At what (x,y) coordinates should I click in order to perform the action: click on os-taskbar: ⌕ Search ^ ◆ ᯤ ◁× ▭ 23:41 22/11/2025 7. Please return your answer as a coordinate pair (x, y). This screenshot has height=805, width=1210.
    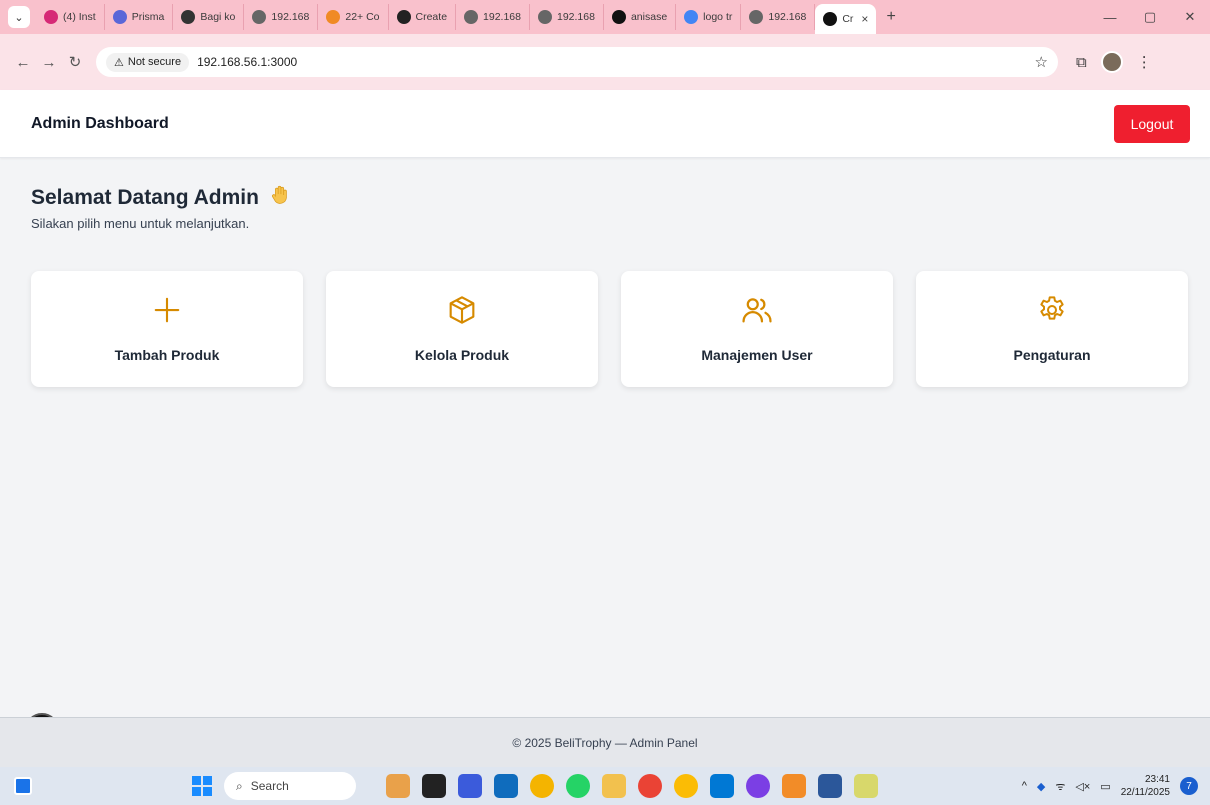
    Looking at the image, I should click on (605, 786).